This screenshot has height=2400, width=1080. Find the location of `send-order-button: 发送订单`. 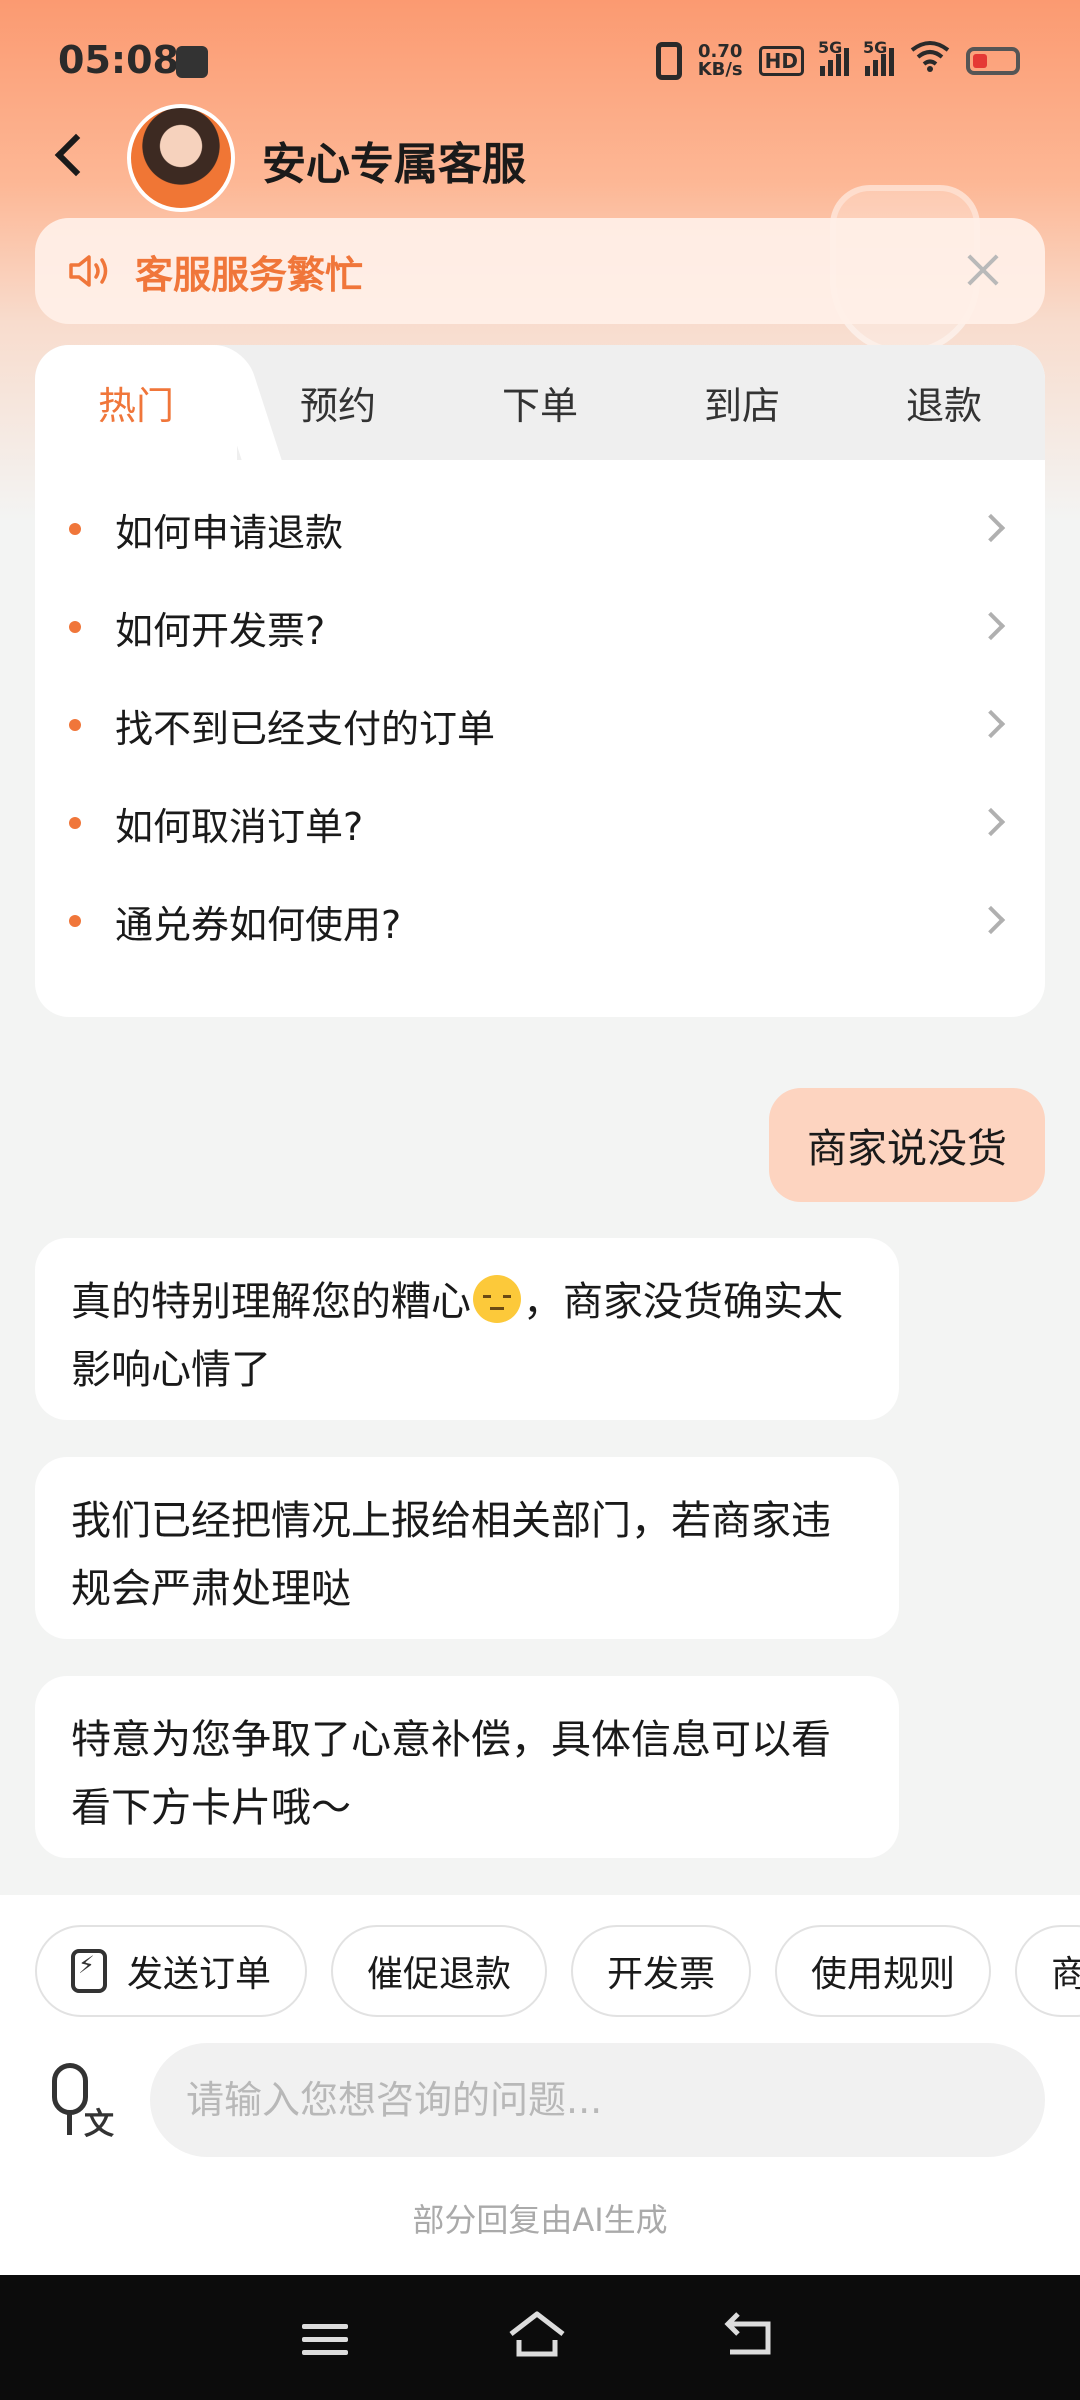

send-order-button: 发送订单 is located at coordinates (171, 1971).